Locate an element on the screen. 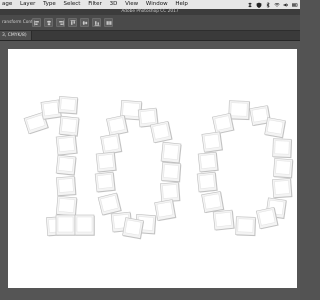 This screenshot has width=320, height=300. menu-window: Window is located at coordinates (157, 4).